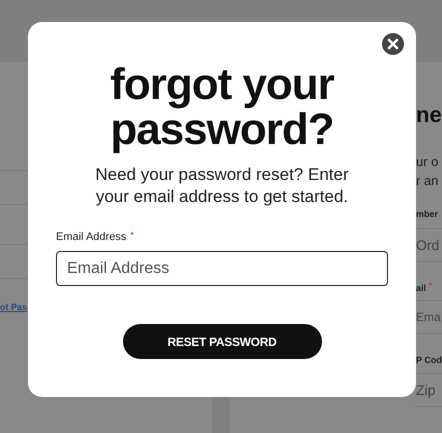  What do you see at coordinates (222, 107) in the screenshot?
I see `dialog-title: forgot your password?` at bounding box center [222, 107].